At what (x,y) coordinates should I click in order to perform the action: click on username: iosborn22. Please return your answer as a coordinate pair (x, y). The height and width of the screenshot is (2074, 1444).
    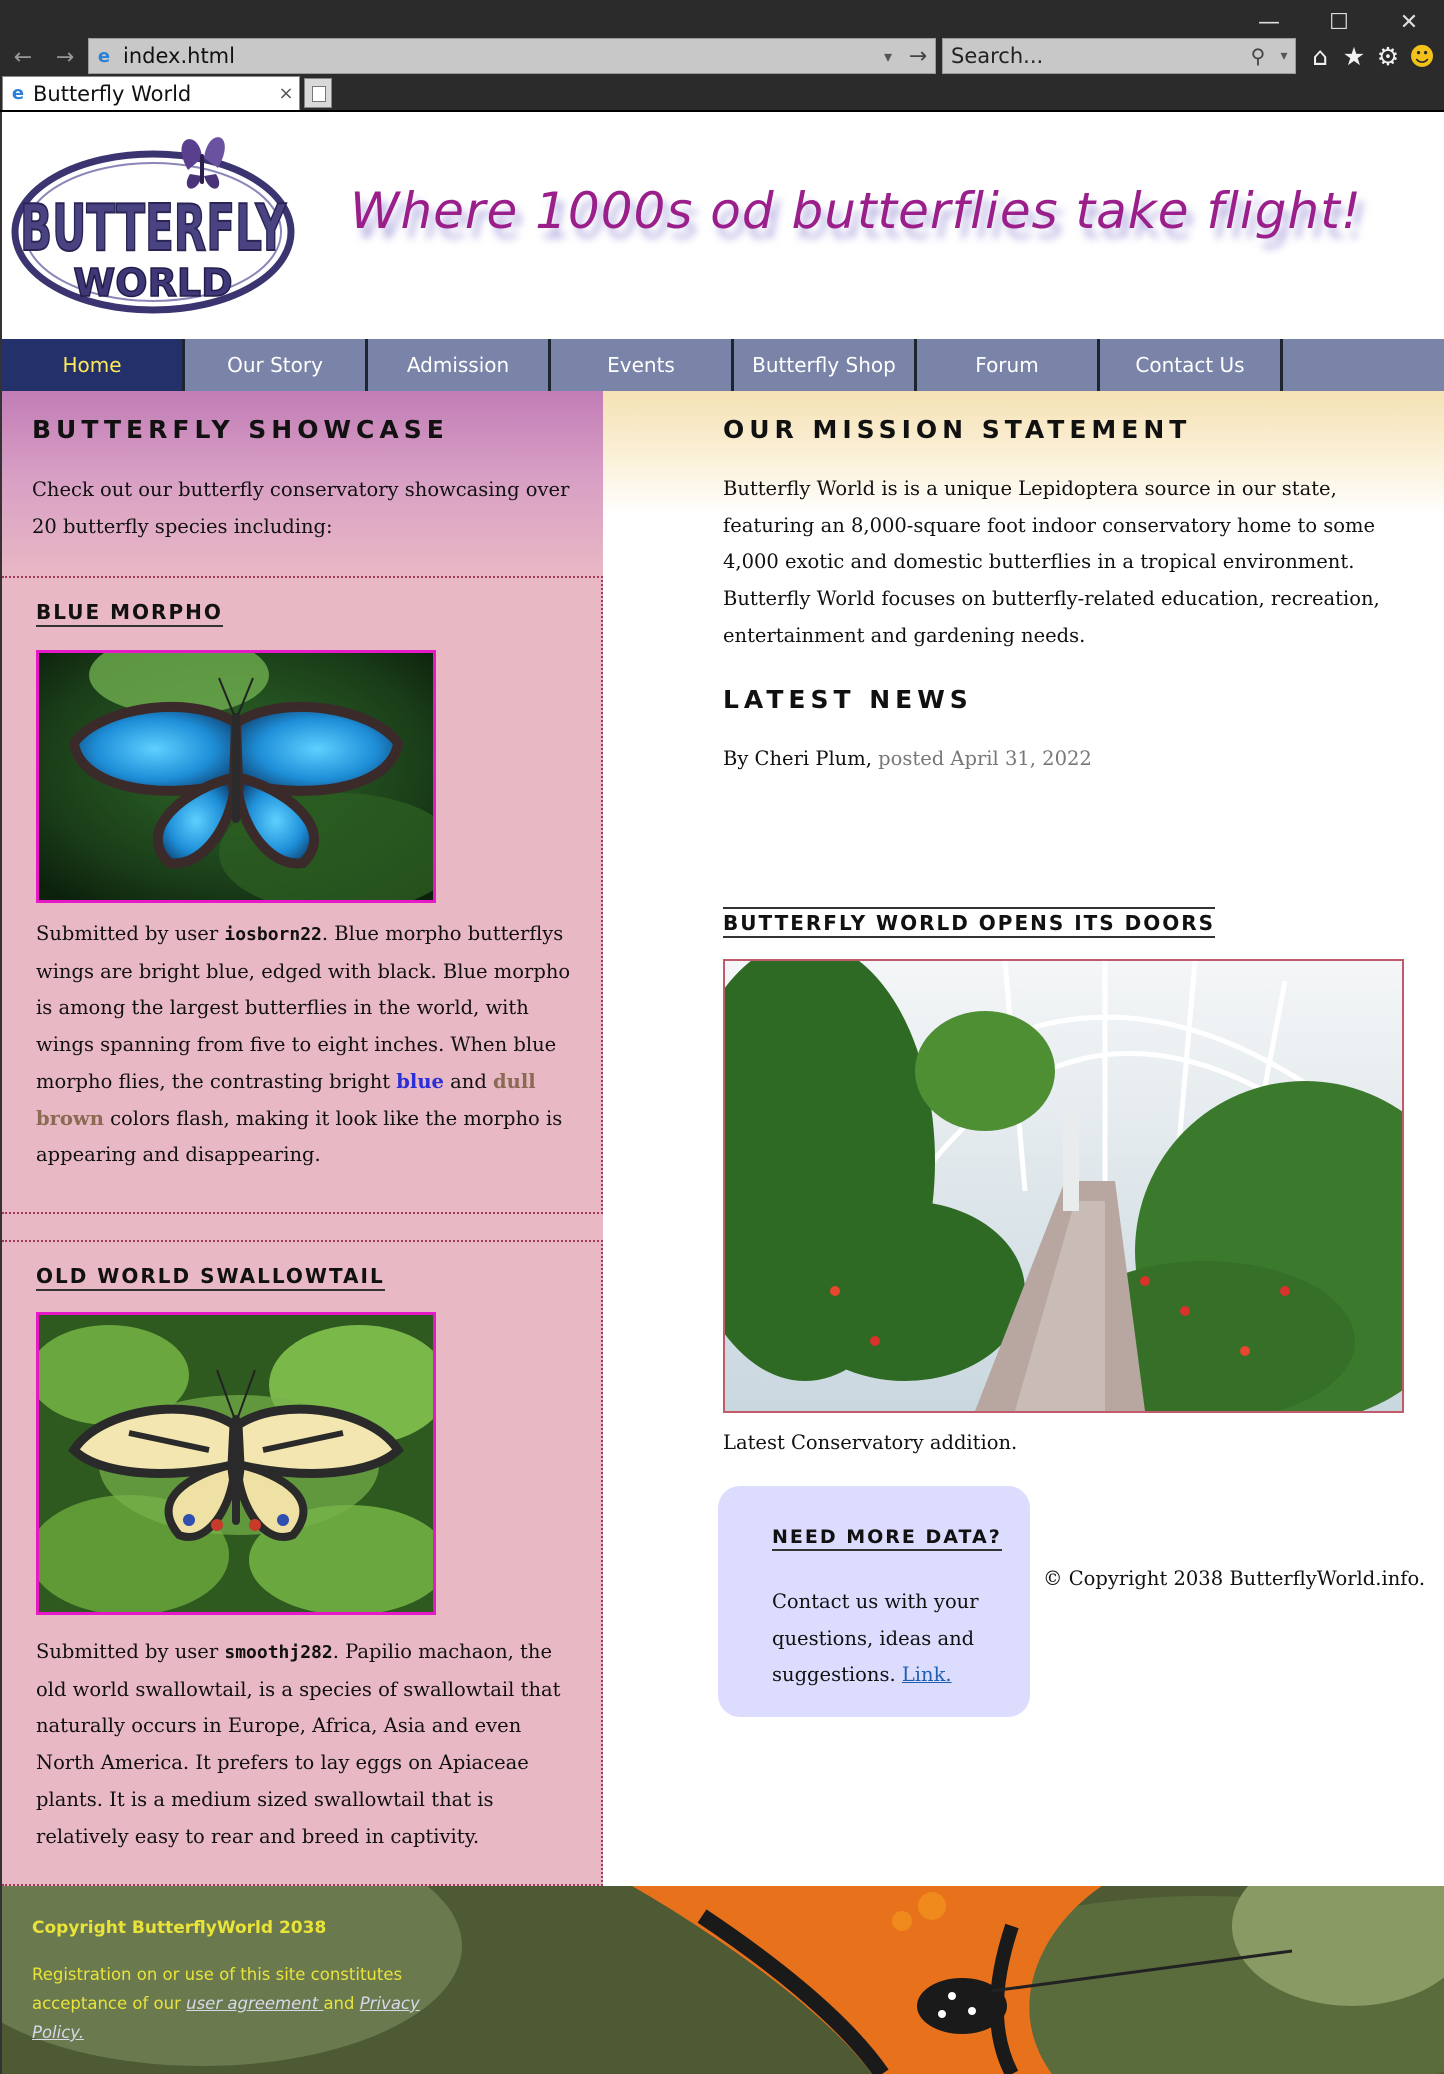
    Looking at the image, I should click on (273, 934).